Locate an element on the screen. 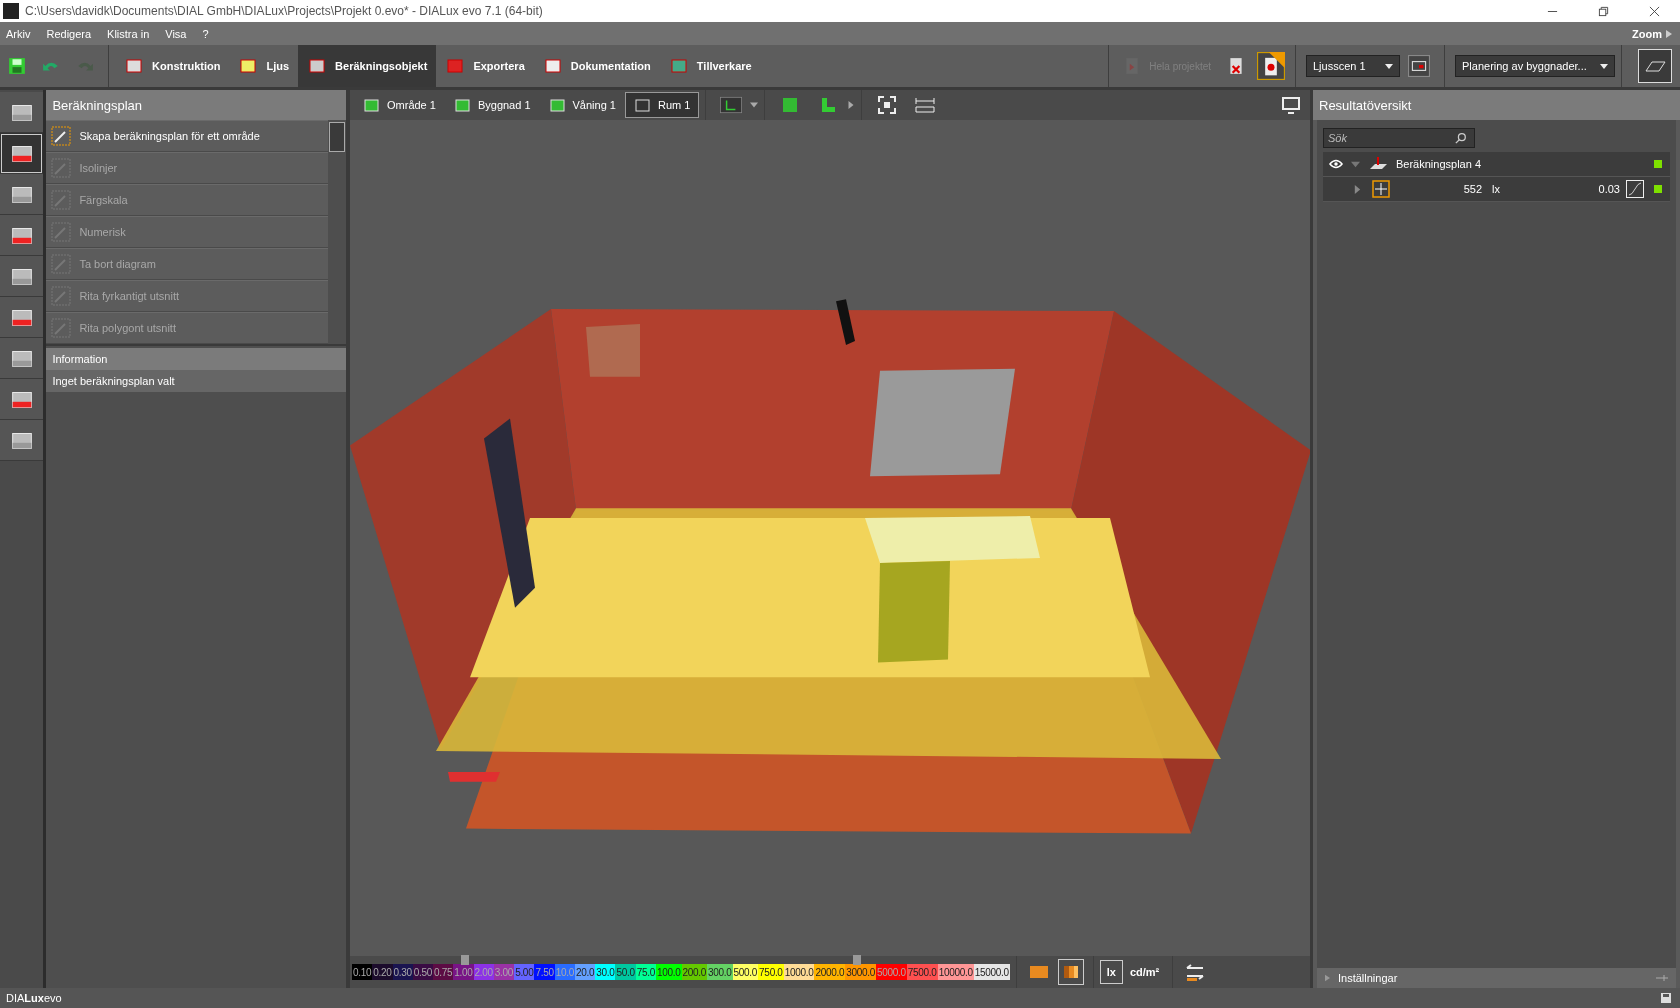 The height and width of the screenshot is (1008, 1680). app-logo-icon is located at coordinates (11, 11).